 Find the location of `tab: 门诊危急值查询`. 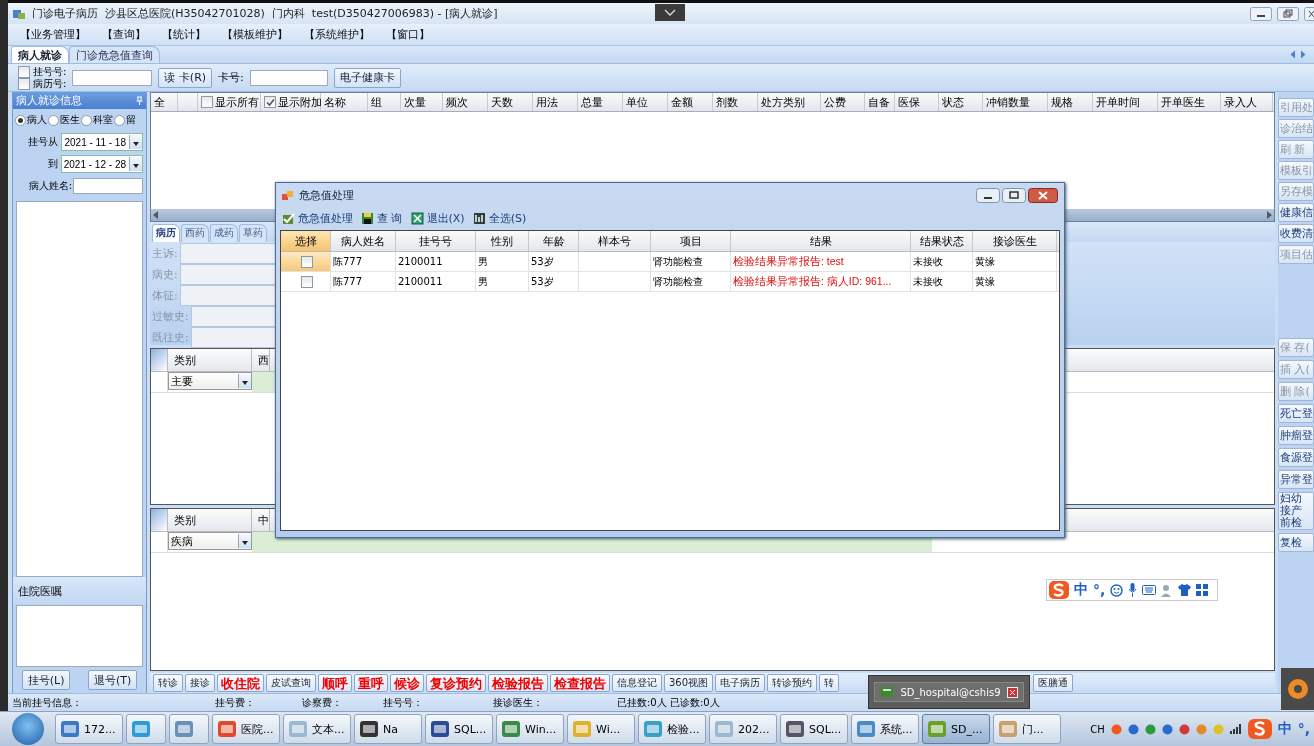

tab: 门诊危急值查询 is located at coordinates (114, 54).